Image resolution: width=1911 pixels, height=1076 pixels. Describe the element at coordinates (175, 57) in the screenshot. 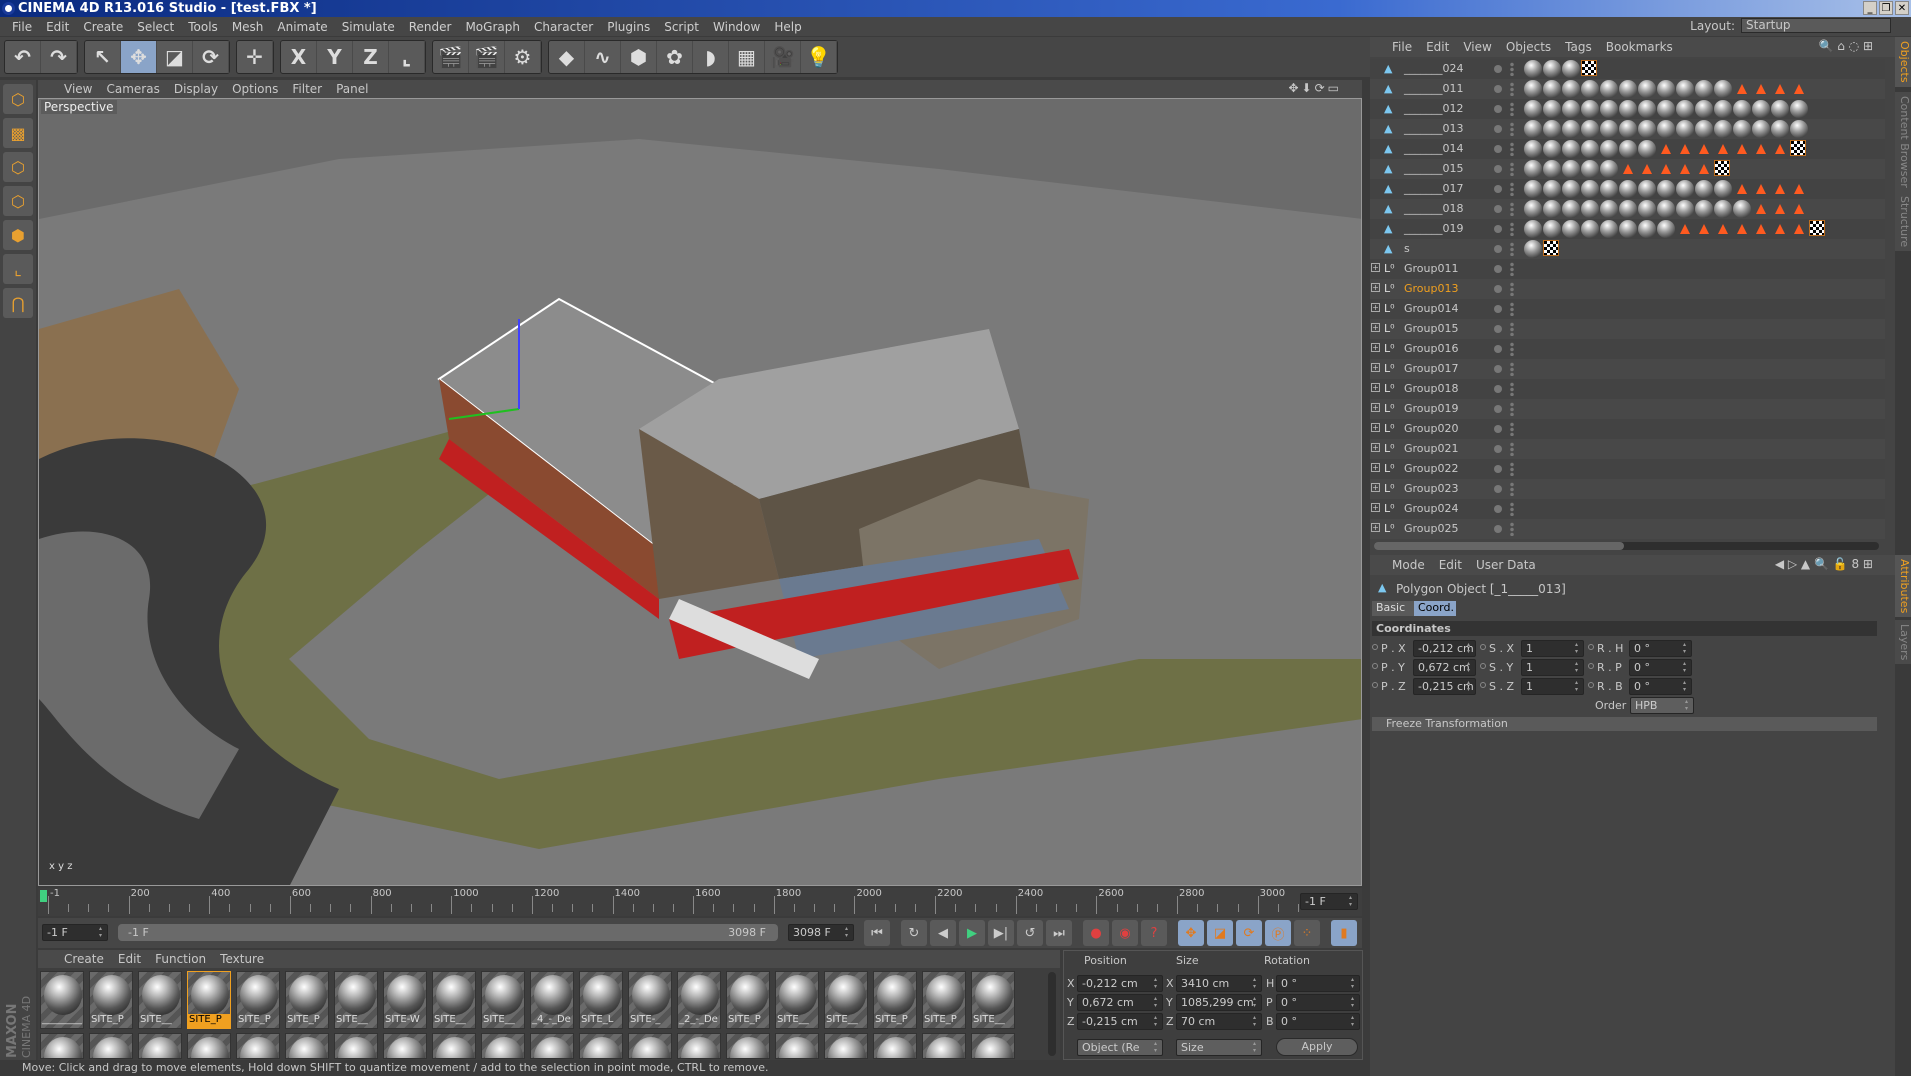

I see `scale-button: ◪` at that location.